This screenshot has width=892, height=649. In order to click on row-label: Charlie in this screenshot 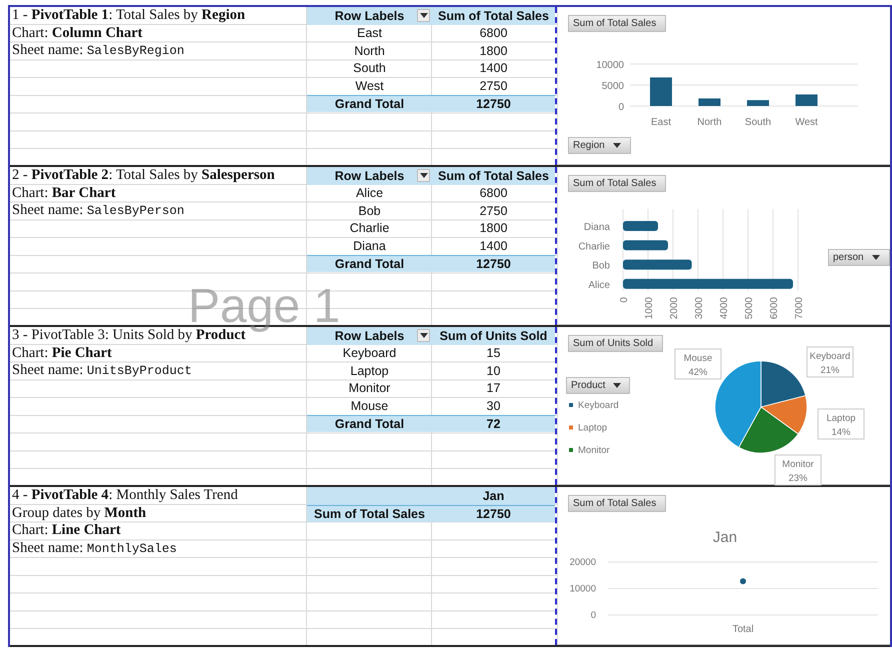, I will do `click(369, 229)`.